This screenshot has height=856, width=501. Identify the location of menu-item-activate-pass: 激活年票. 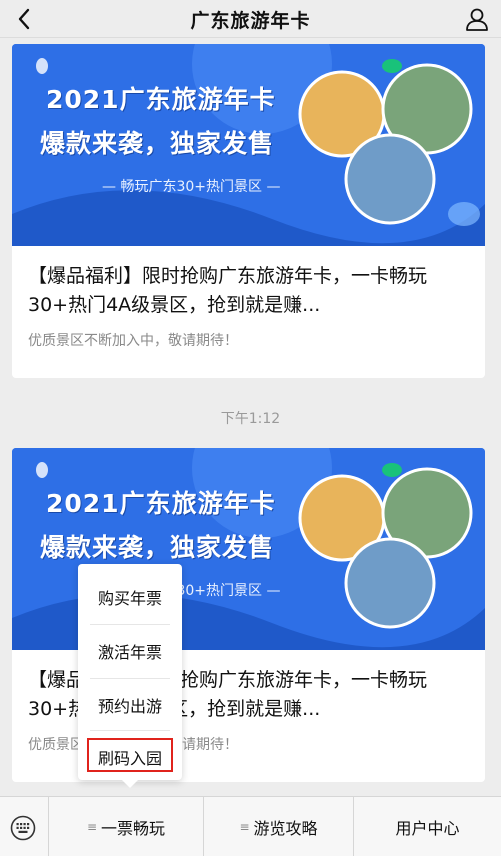
(130, 651).